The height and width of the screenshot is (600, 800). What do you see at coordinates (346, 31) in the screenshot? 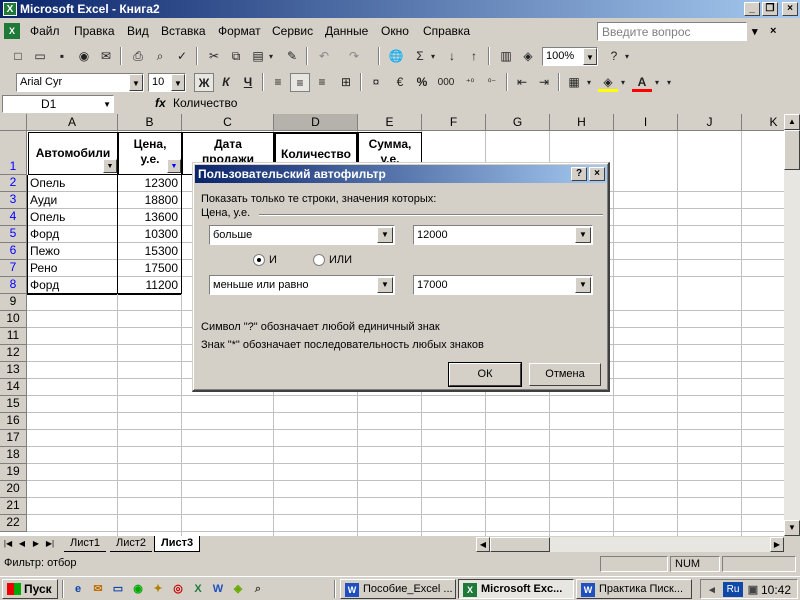
I see `menu-data: Данные` at bounding box center [346, 31].